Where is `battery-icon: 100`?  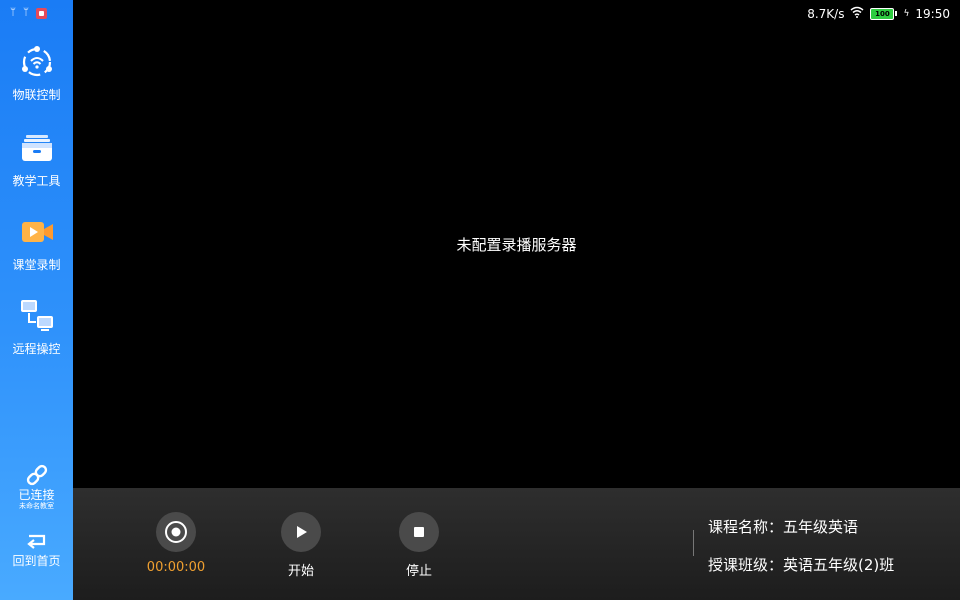 battery-icon: 100 is located at coordinates (884, 13).